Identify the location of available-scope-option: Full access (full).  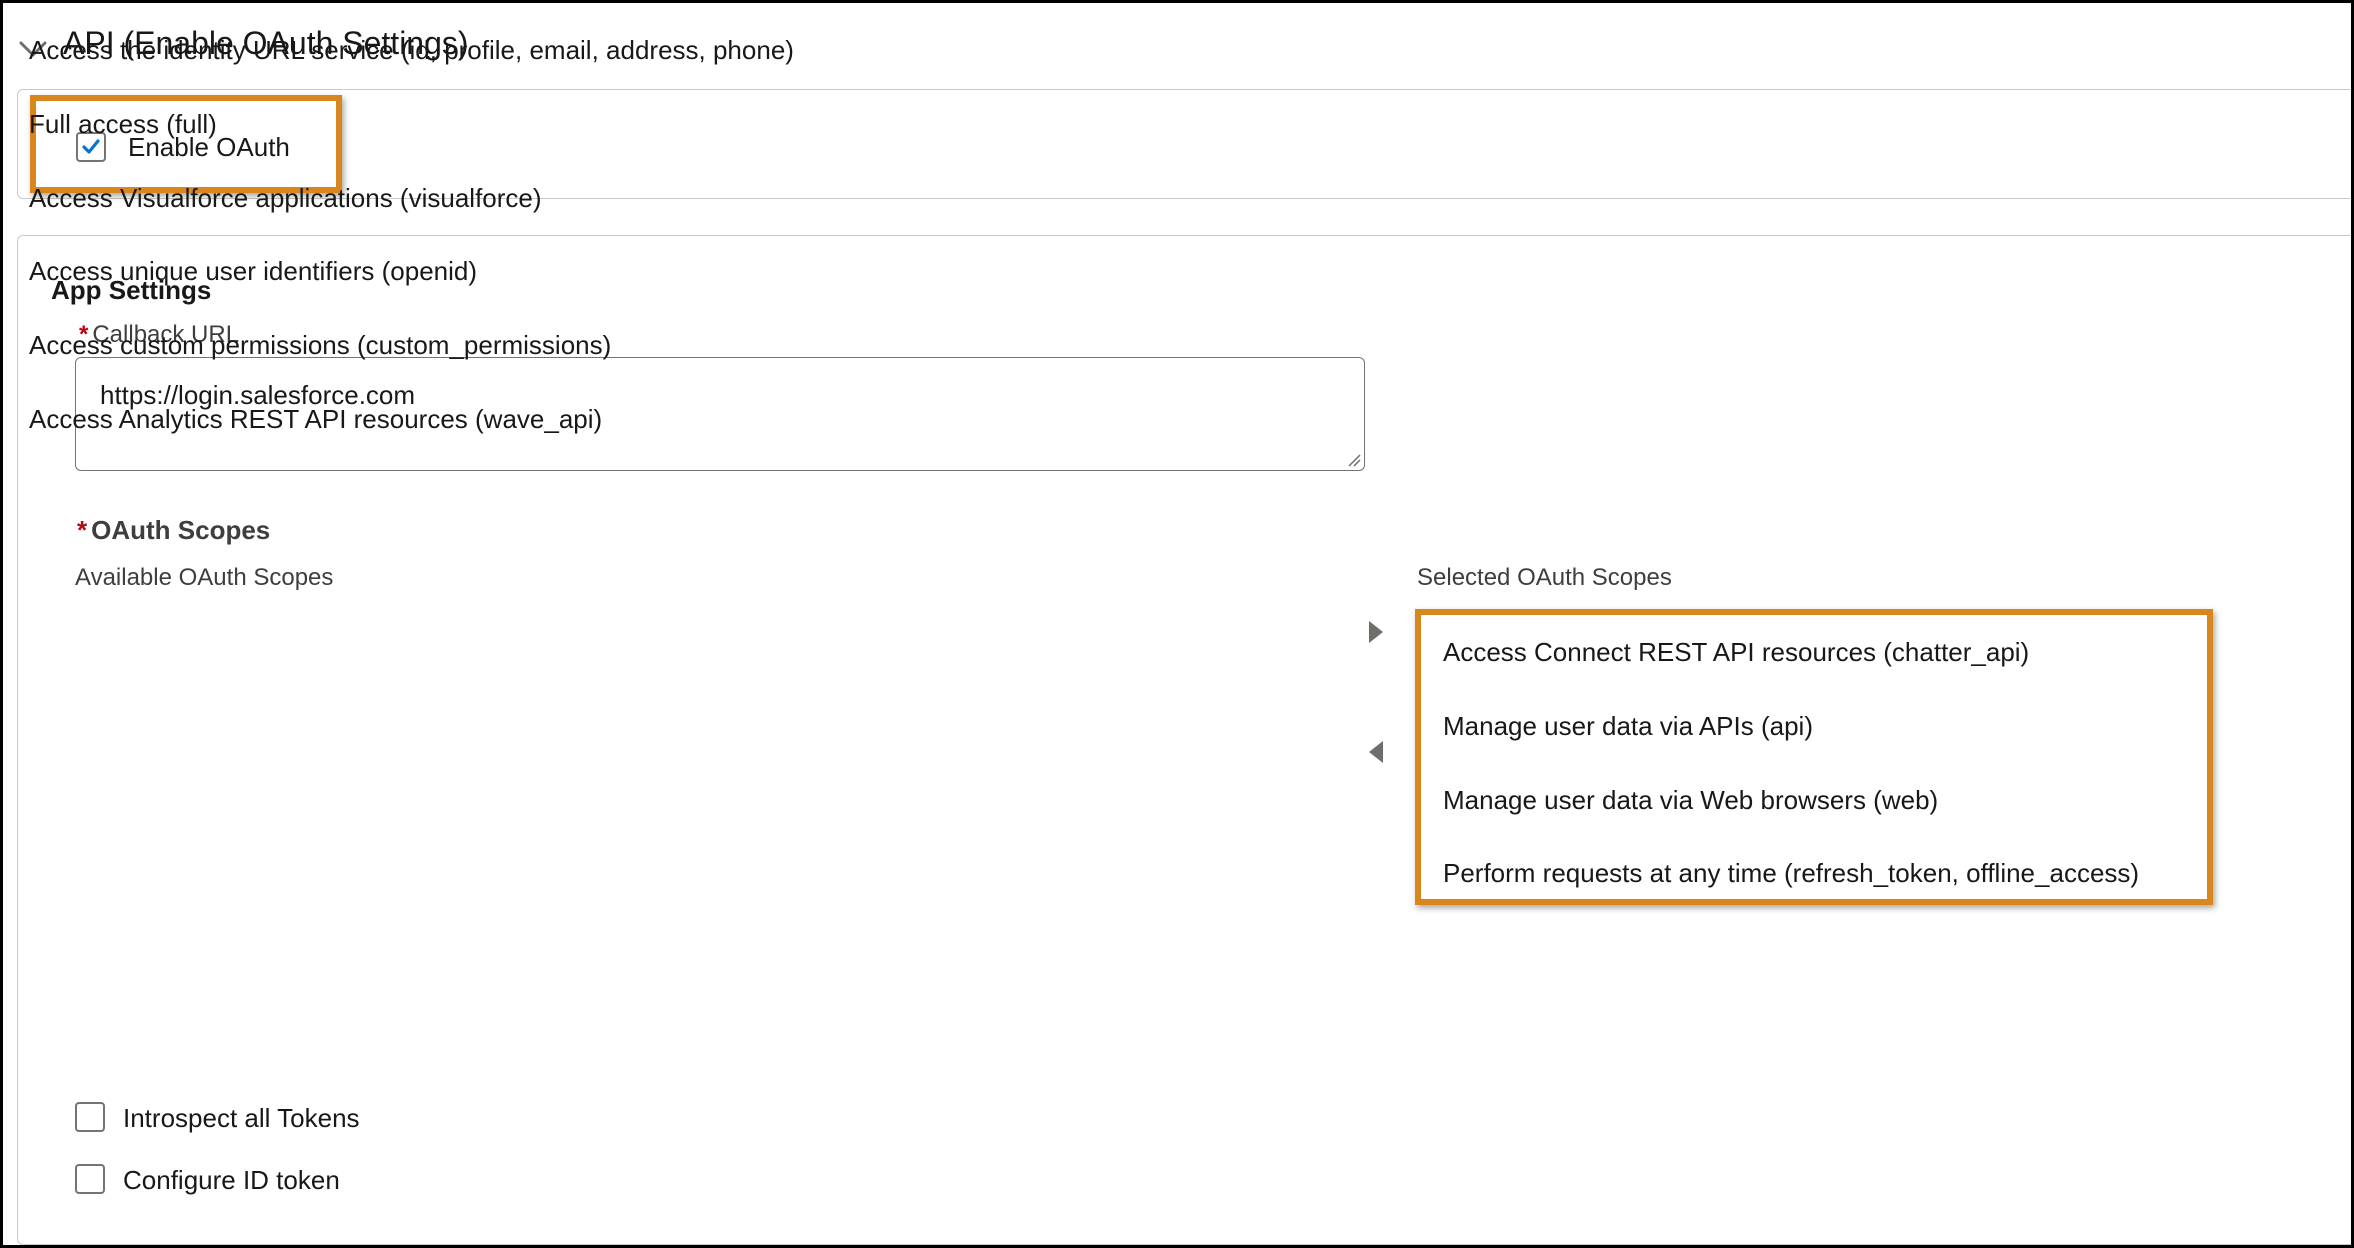
(123, 124).